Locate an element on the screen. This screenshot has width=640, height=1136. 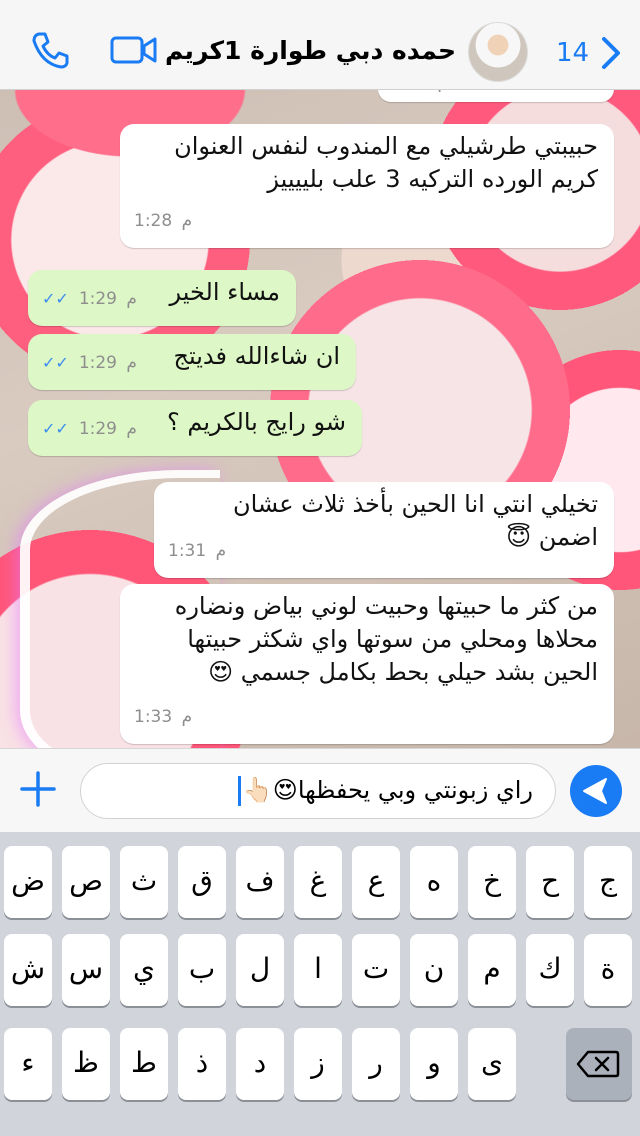
key: خ is located at coordinates (492, 882).